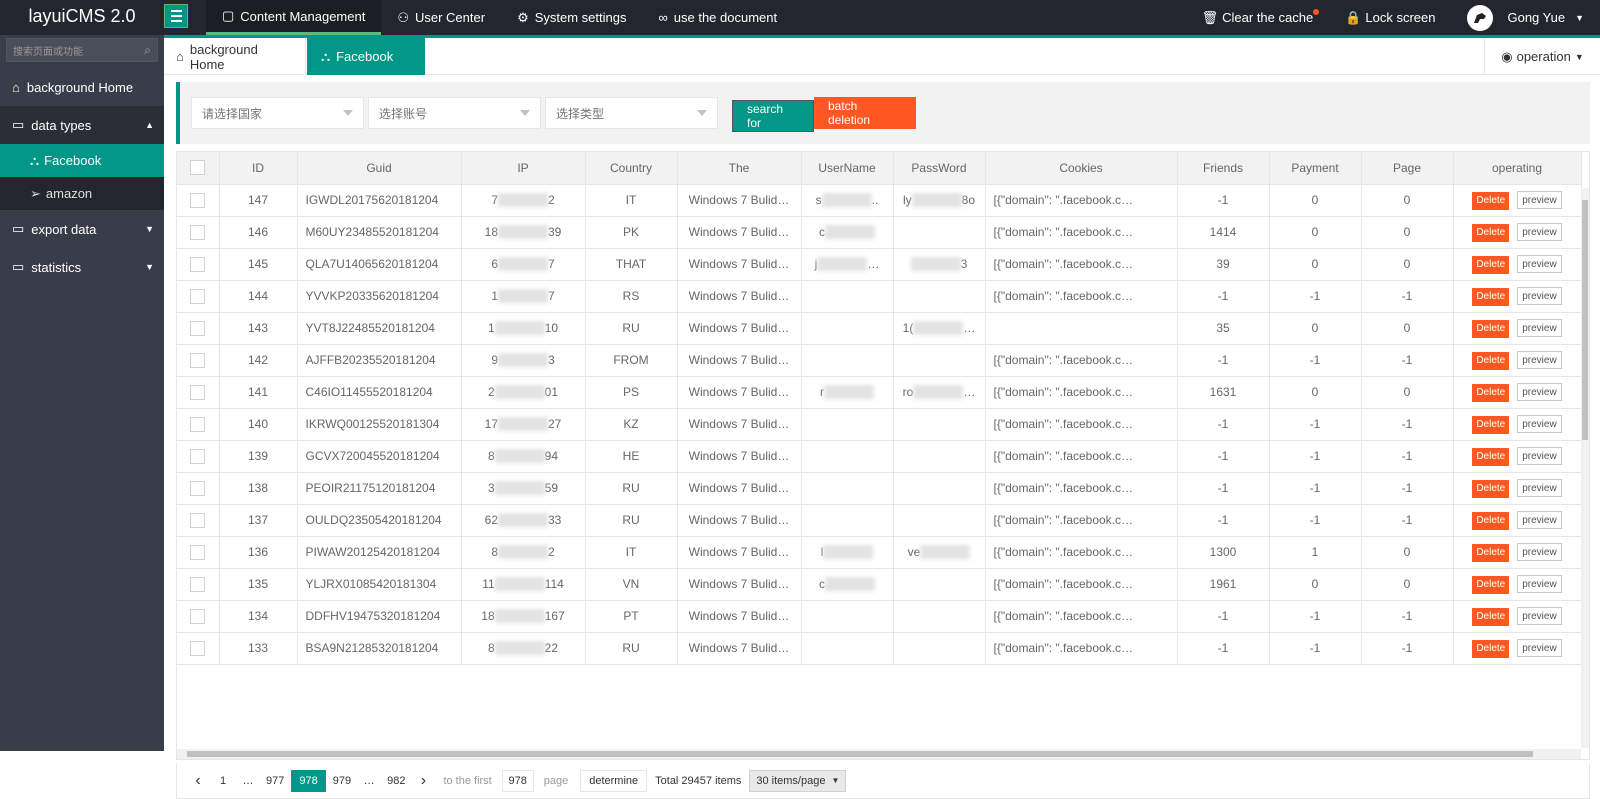  I want to click on col-header-payment: Payment, so click(1315, 168).